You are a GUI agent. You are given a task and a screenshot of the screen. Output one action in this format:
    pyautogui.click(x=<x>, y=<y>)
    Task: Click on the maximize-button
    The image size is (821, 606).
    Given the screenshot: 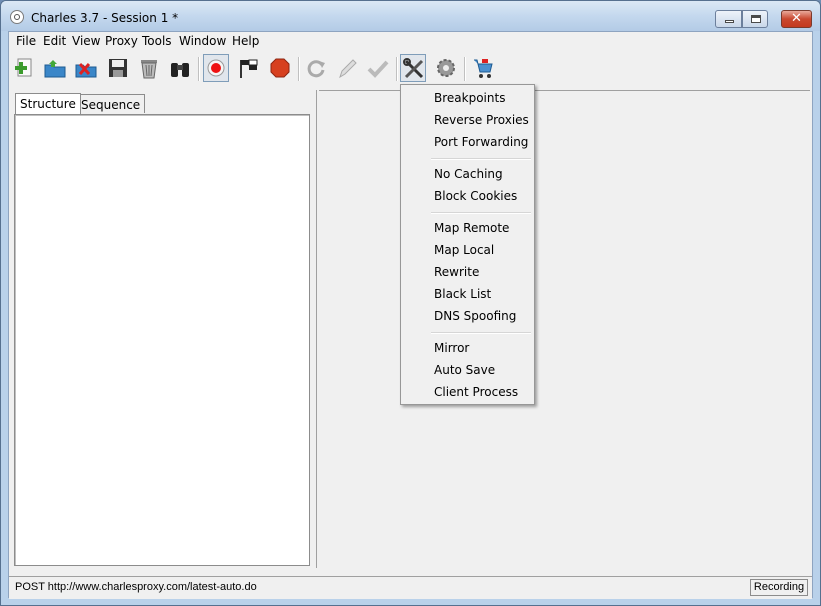 What is the action you would take?
    pyautogui.click(x=755, y=19)
    